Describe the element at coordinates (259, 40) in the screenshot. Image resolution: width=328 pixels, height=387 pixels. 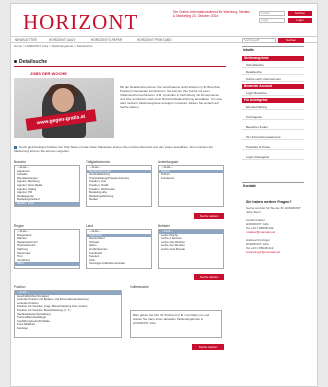
I see `sidebar-search-input: Suchbegriff` at that location.